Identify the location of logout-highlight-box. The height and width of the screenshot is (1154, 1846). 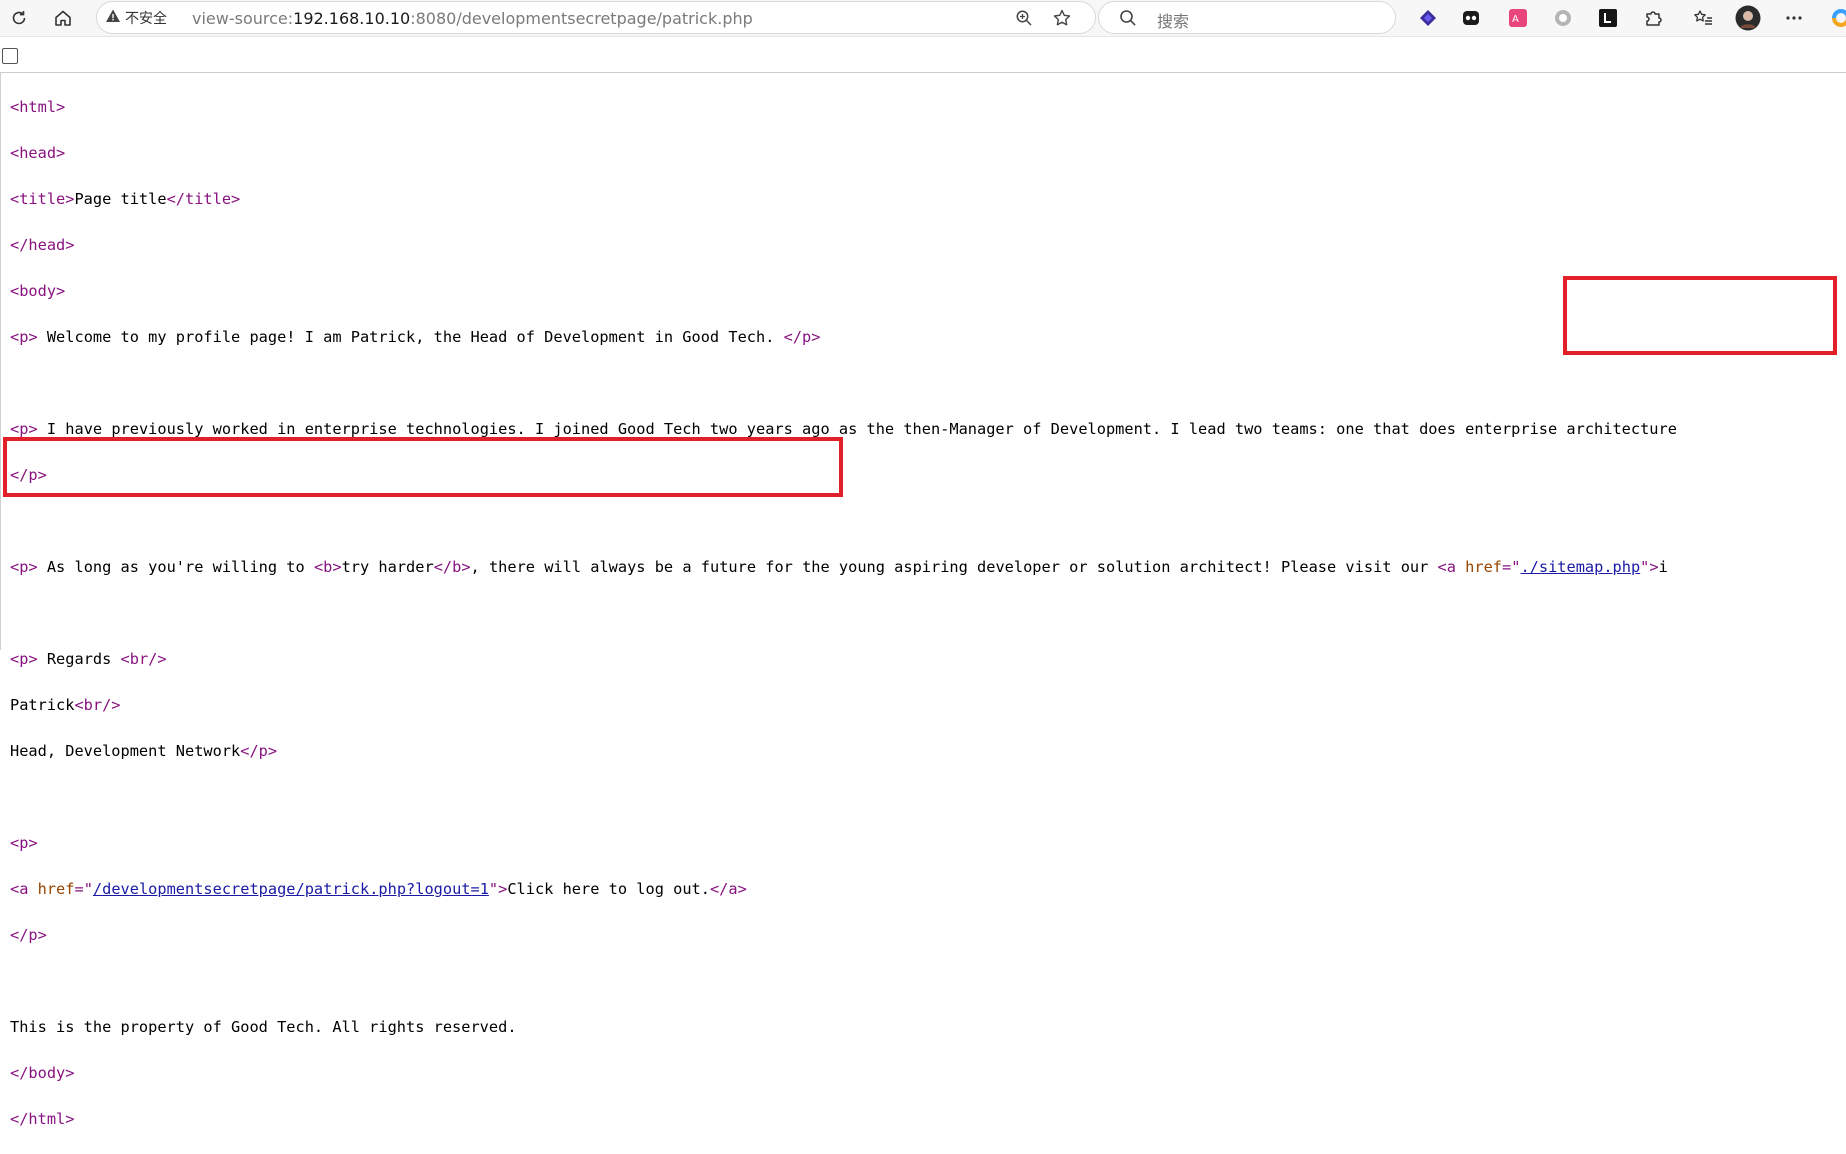
(423, 467).